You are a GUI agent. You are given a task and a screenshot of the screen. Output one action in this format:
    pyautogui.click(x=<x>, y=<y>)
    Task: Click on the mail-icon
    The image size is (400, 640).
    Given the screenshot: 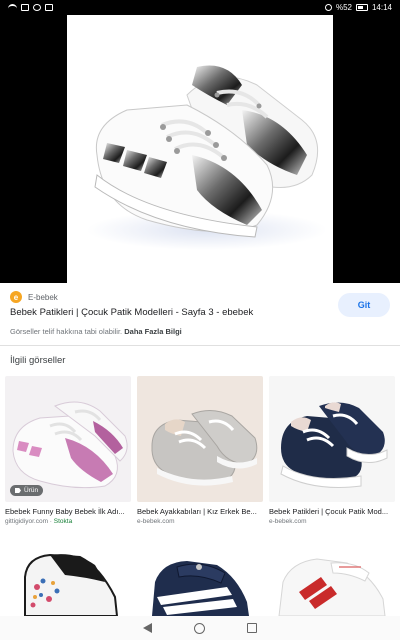 What is the action you would take?
    pyautogui.click(x=25, y=7)
    